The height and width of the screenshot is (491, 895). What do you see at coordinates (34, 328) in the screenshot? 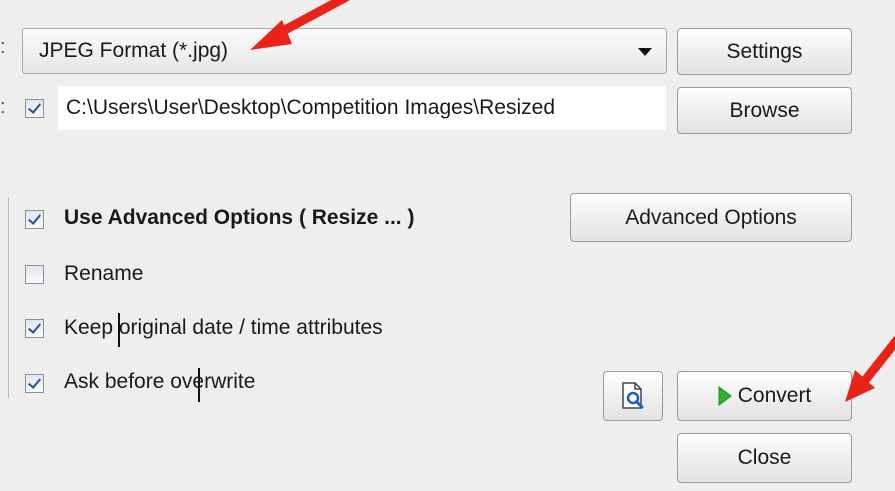
I see `keep-date-checkbox` at bounding box center [34, 328].